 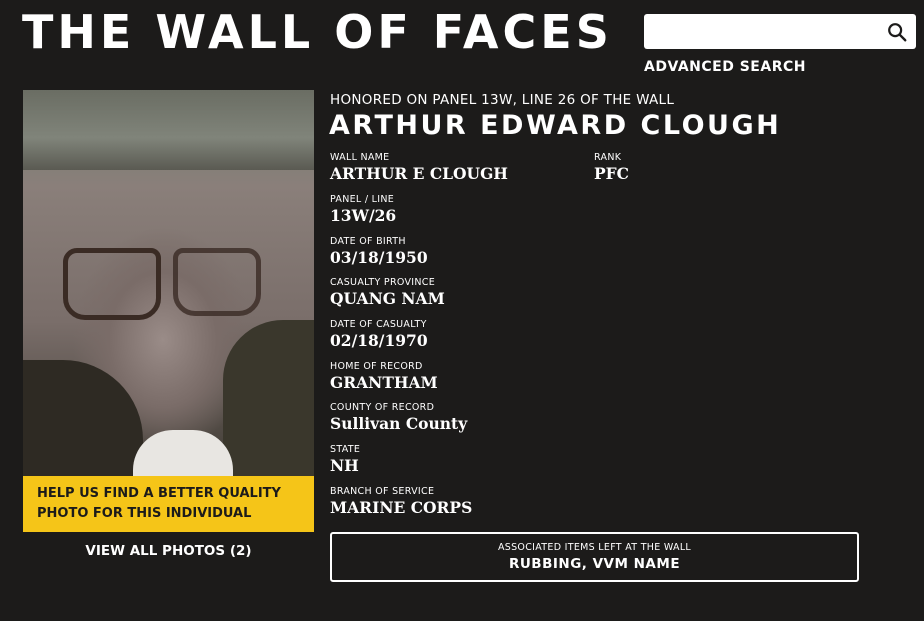 What do you see at coordinates (379, 257) in the screenshot?
I see `field-value: 03/18/1950` at bounding box center [379, 257].